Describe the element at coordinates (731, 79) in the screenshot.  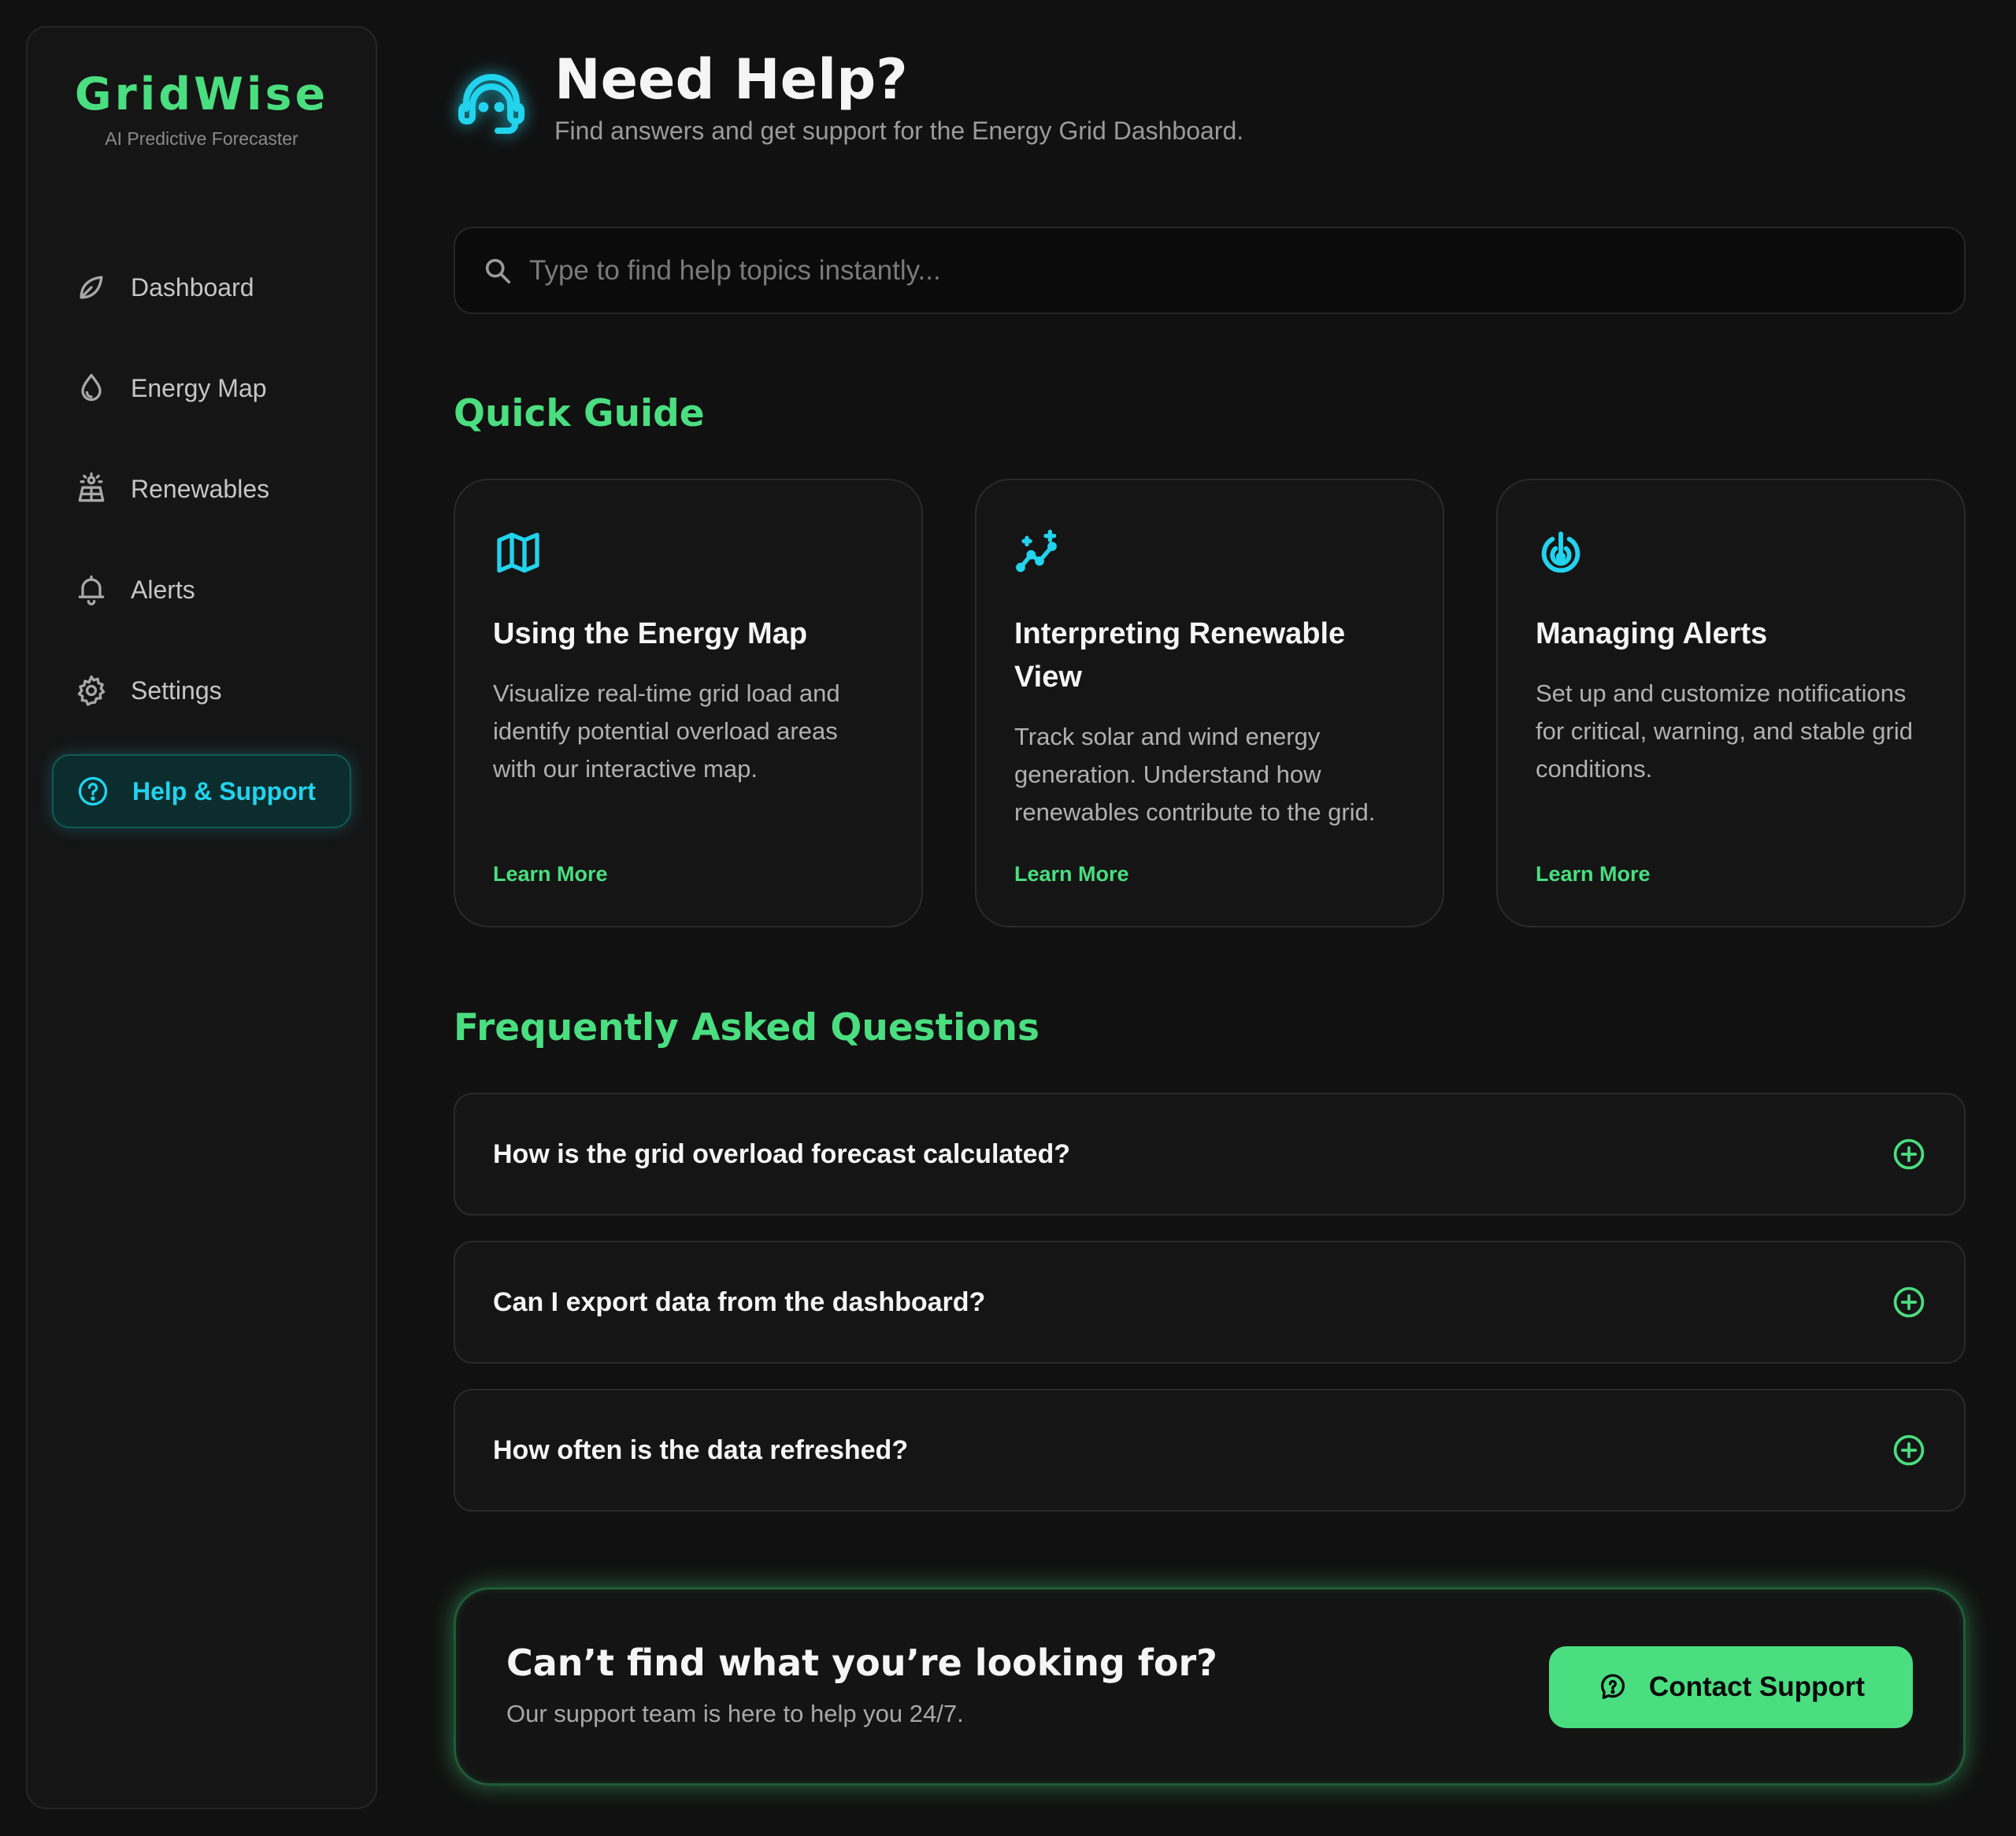
I see `page-title: Need Help?` at that location.